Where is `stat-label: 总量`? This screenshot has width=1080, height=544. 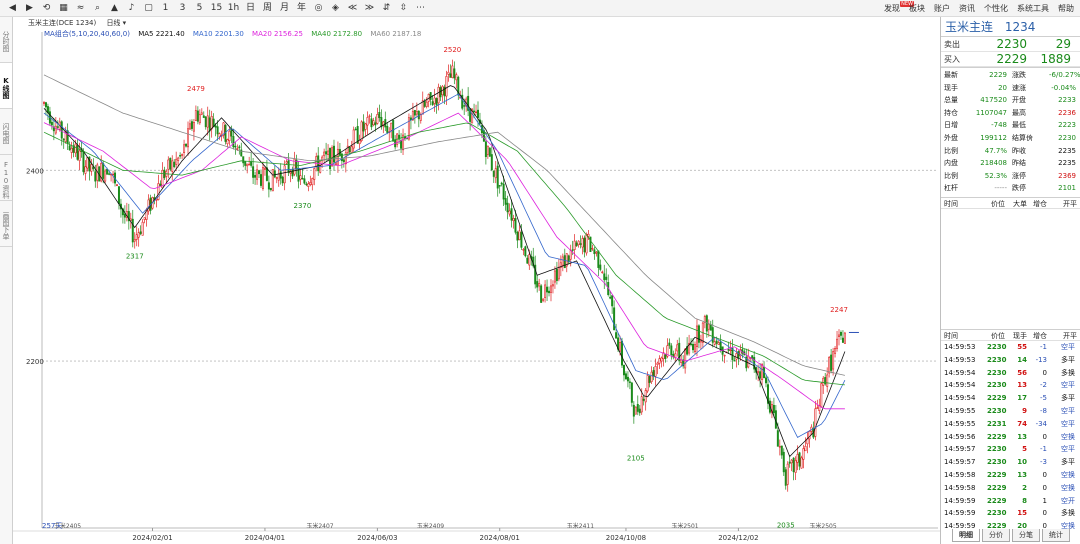 stat-label: 总量 is located at coordinates (951, 100).